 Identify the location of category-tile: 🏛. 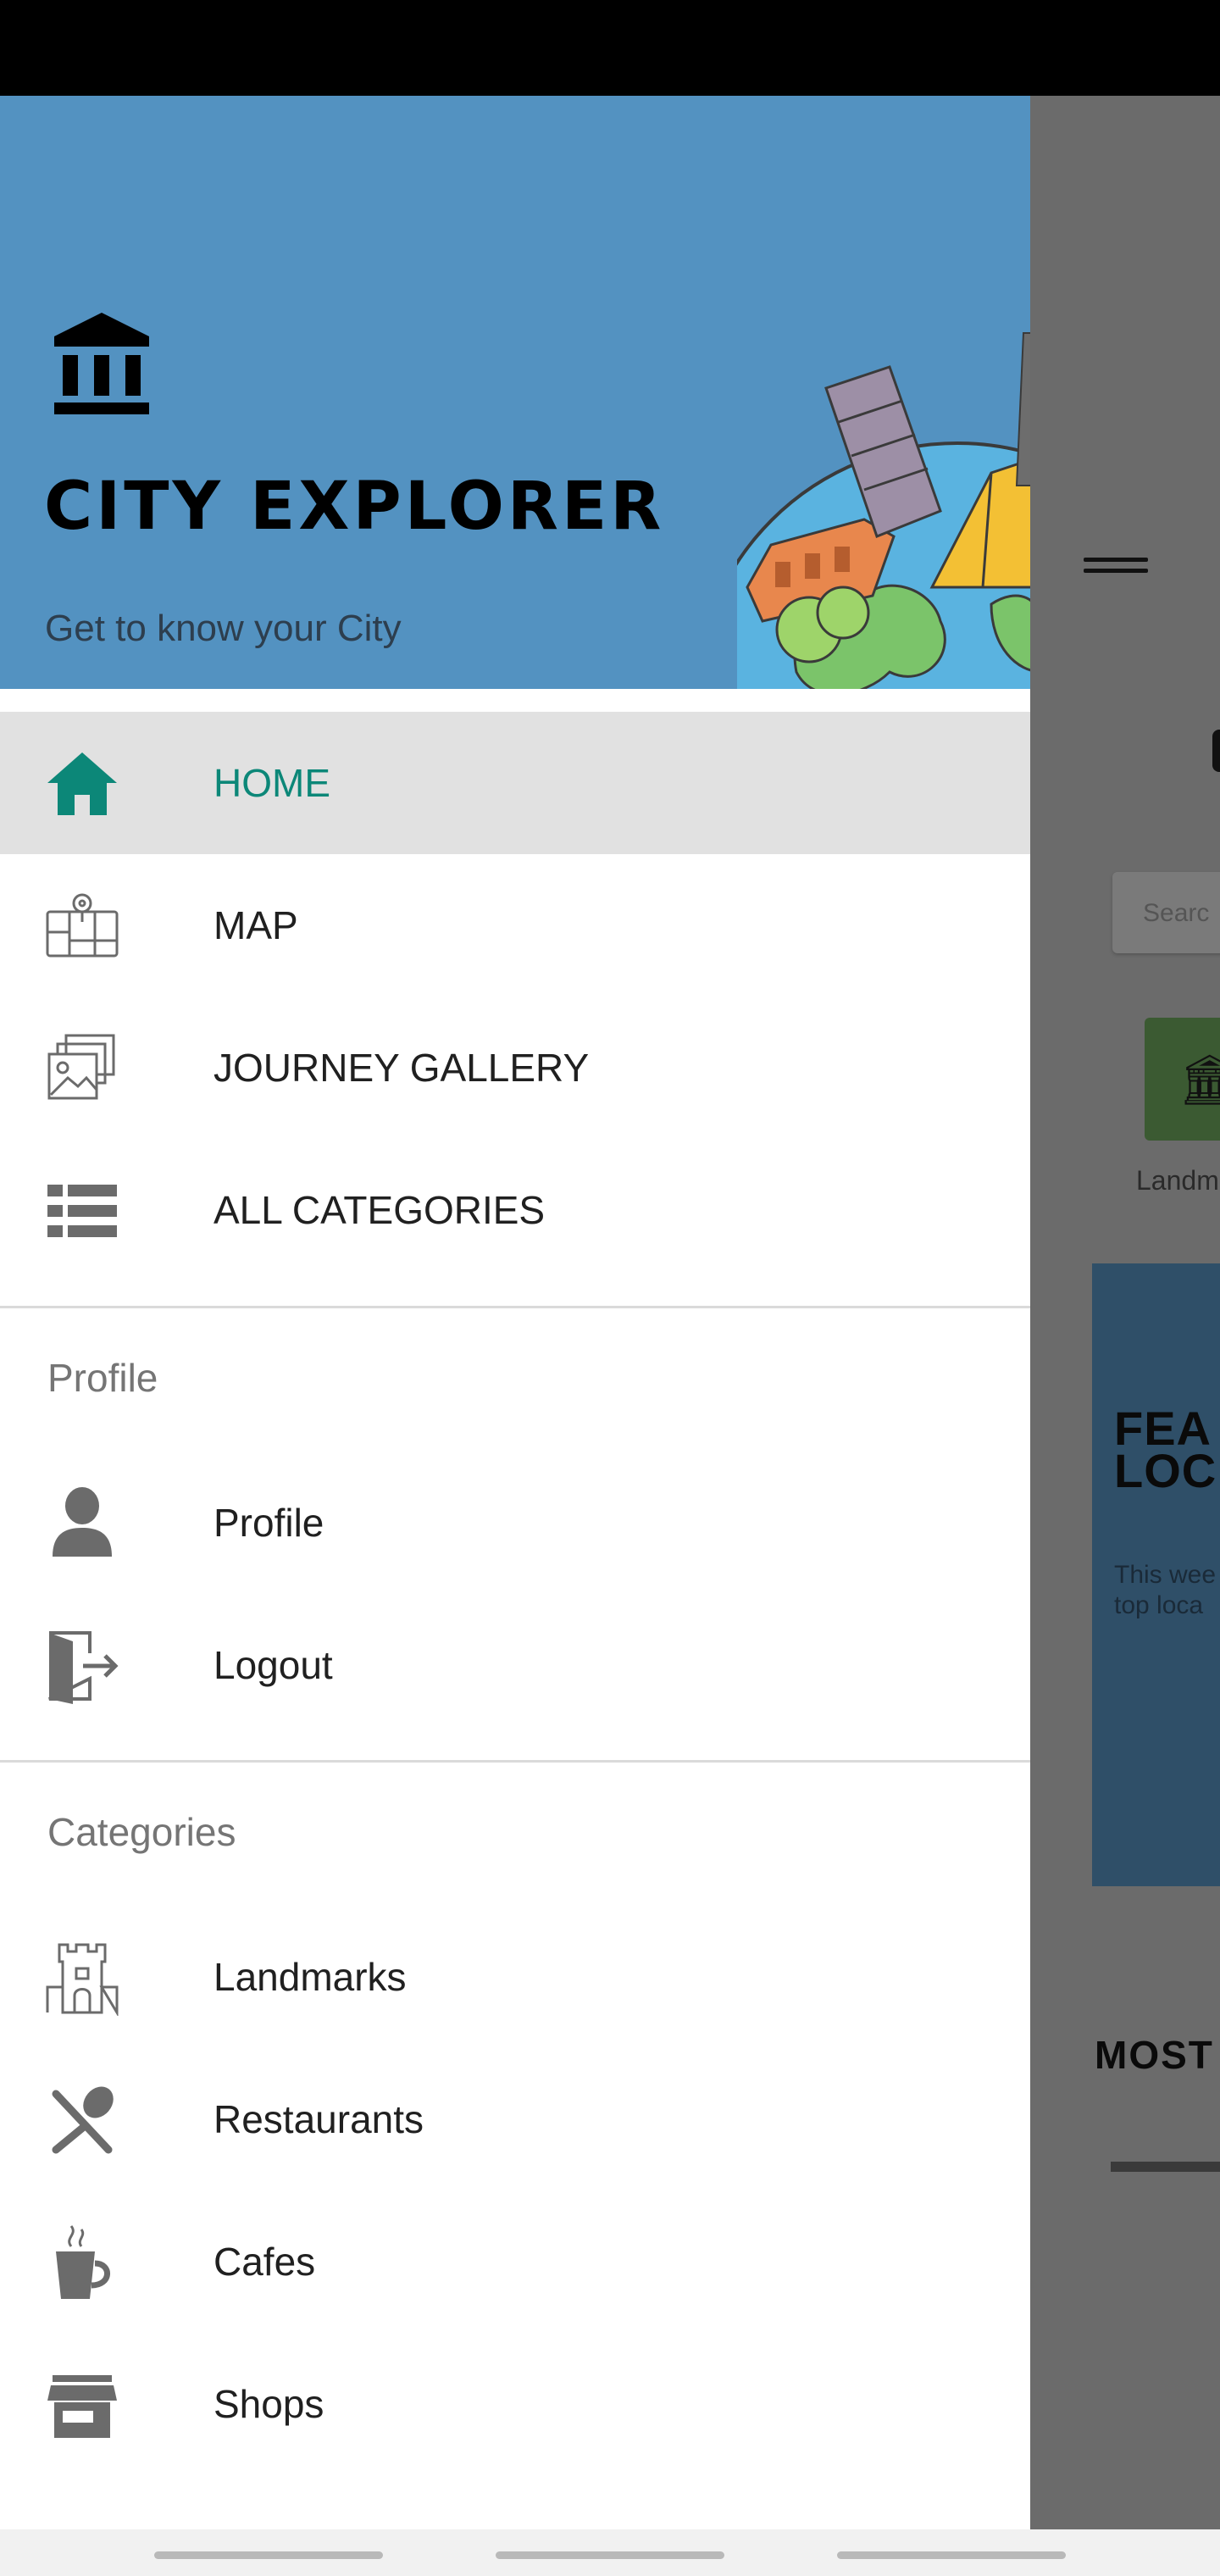
(1182, 1079).